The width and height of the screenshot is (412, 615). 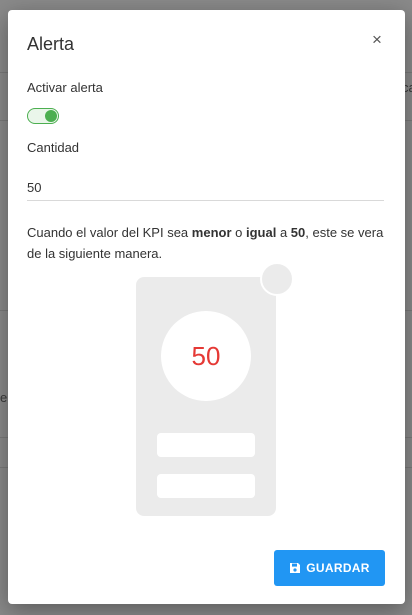 I want to click on description-text: Cuando el valor del KPI sea, so click(x=109, y=232).